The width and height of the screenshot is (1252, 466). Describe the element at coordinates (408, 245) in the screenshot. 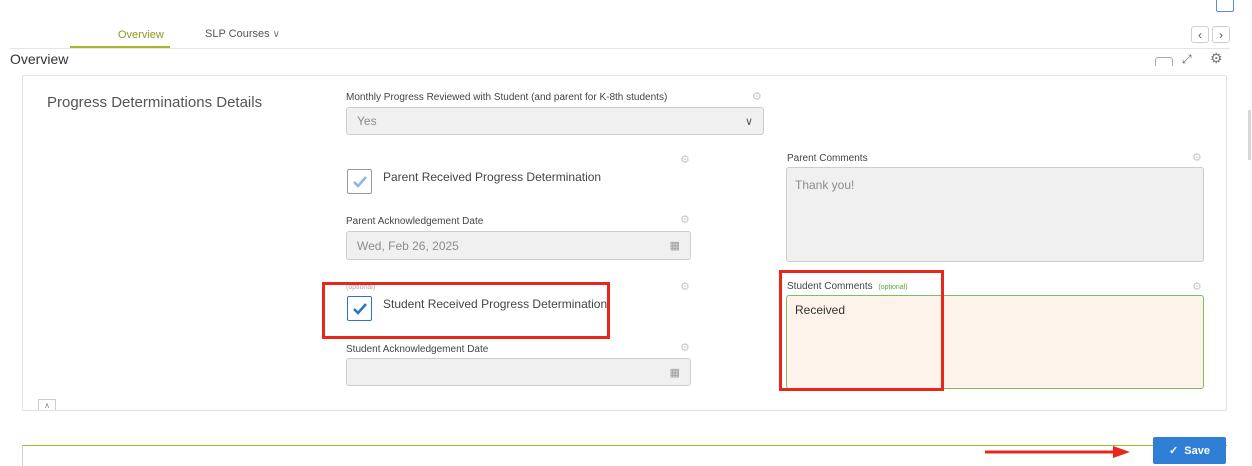

I see `parent-ack-date-value: Wed, Feb 26, 2025` at that location.